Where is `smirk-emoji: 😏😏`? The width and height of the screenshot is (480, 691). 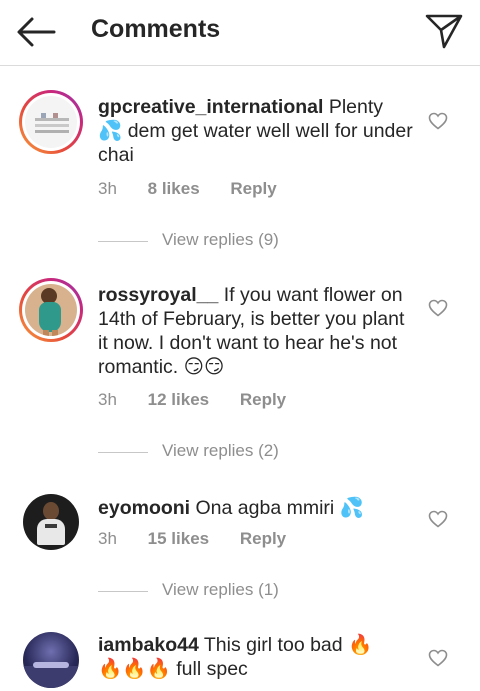 smirk-emoji: 😏😏 is located at coordinates (204, 366).